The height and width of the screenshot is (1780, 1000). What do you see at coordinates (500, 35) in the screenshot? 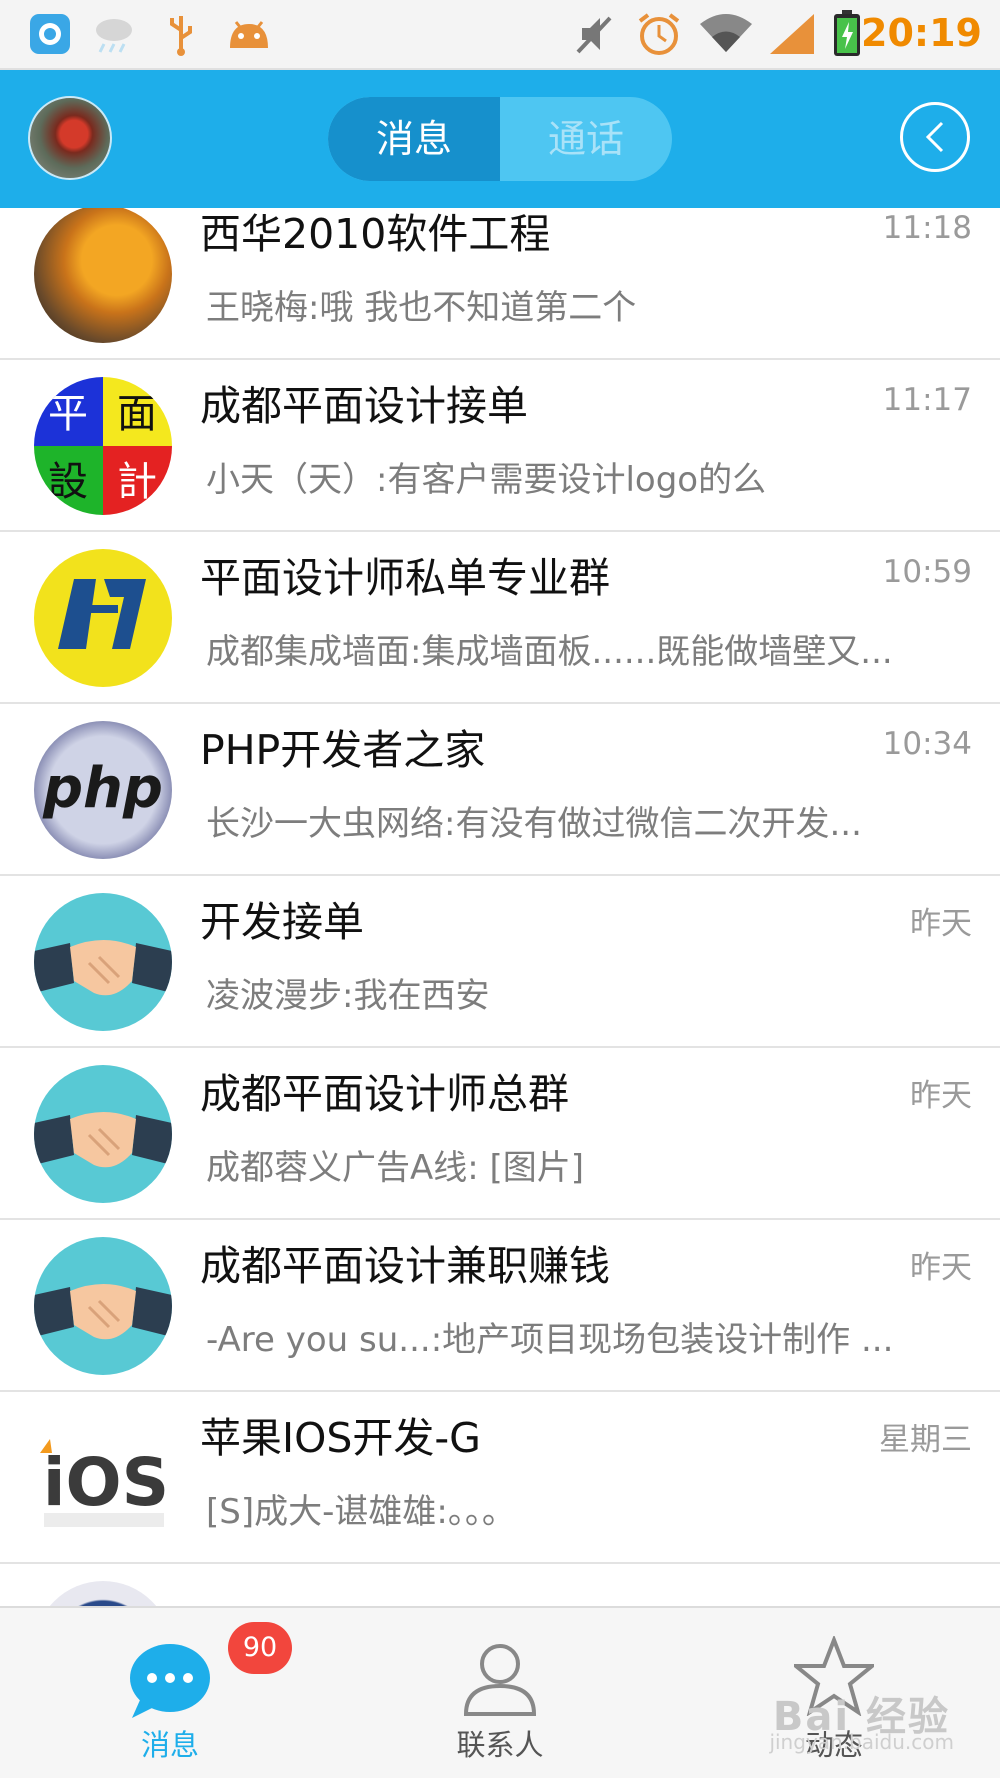
I see `status-bar: 20:19` at bounding box center [500, 35].